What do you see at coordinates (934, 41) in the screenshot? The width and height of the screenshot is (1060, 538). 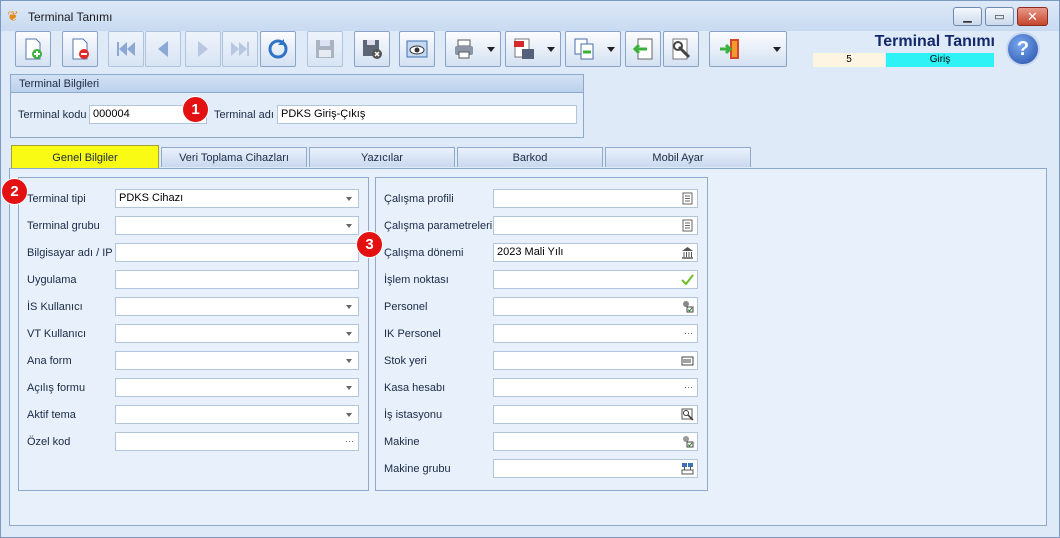 I see `page-title: Terminal Tanımı` at bounding box center [934, 41].